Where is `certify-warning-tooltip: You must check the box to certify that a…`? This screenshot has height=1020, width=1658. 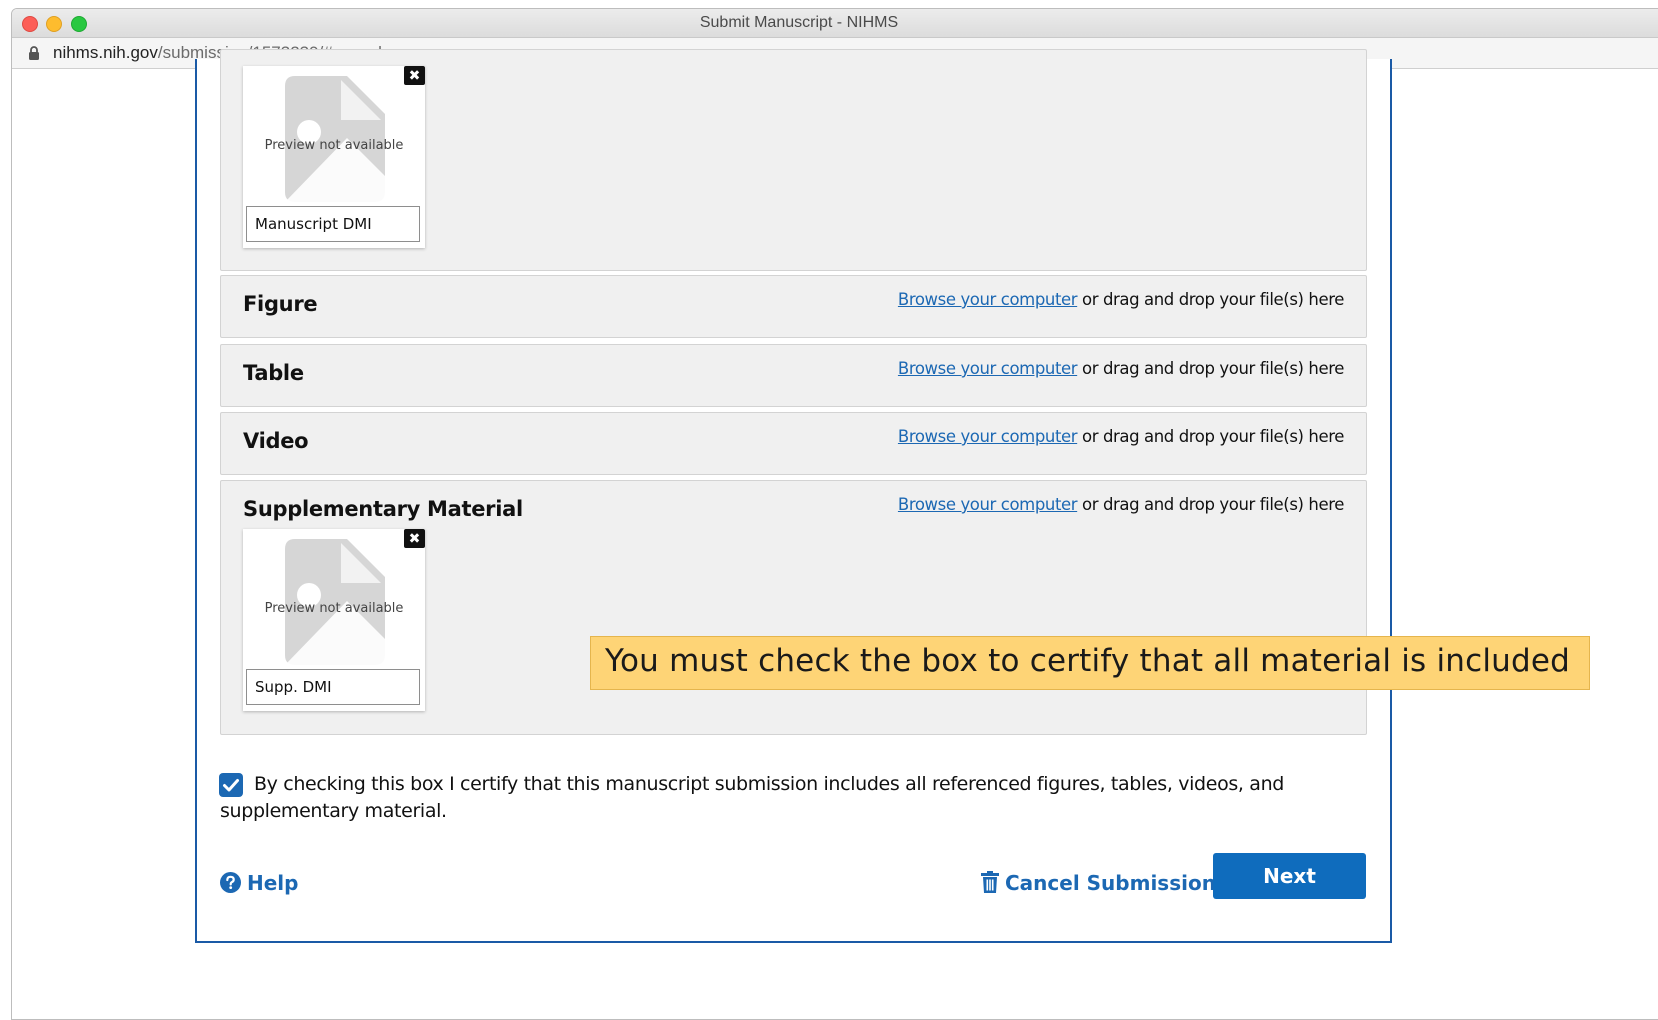 certify-warning-tooltip: You must check the box to certify that a… is located at coordinates (1090, 663).